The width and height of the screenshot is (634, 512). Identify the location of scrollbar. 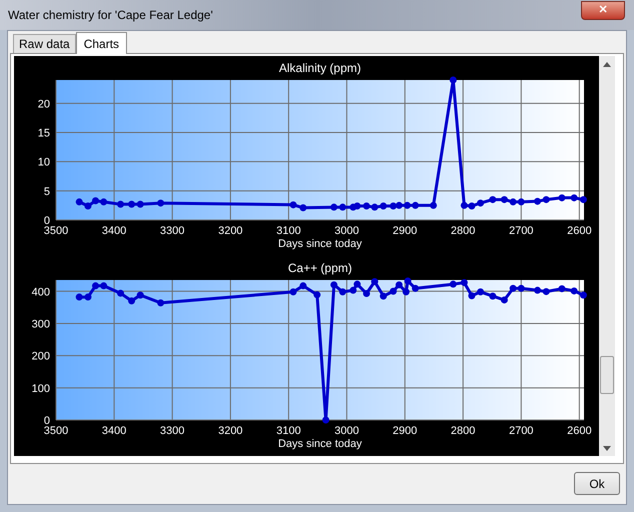
(607, 256).